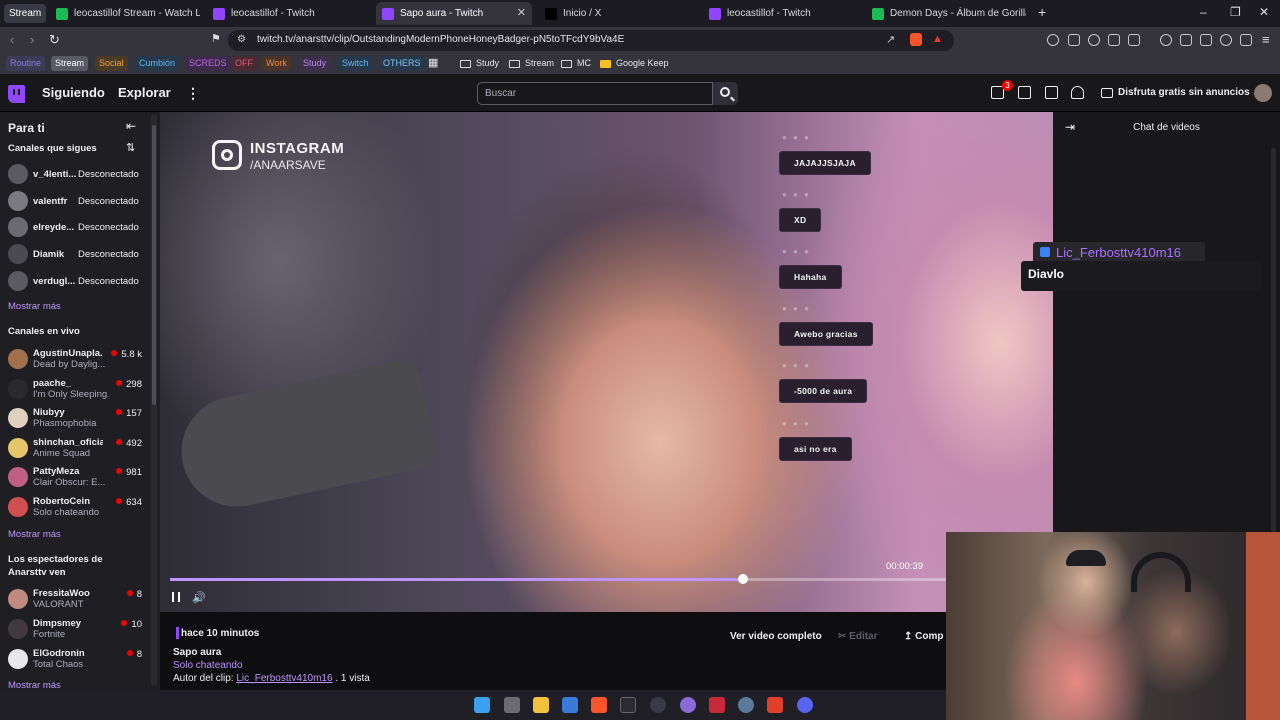 Image resolution: width=1280 pixels, height=720 pixels. What do you see at coordinates (16, 94) in the screenshot?
I see `twitch-logo-icon` at bounding box center [16, 94].